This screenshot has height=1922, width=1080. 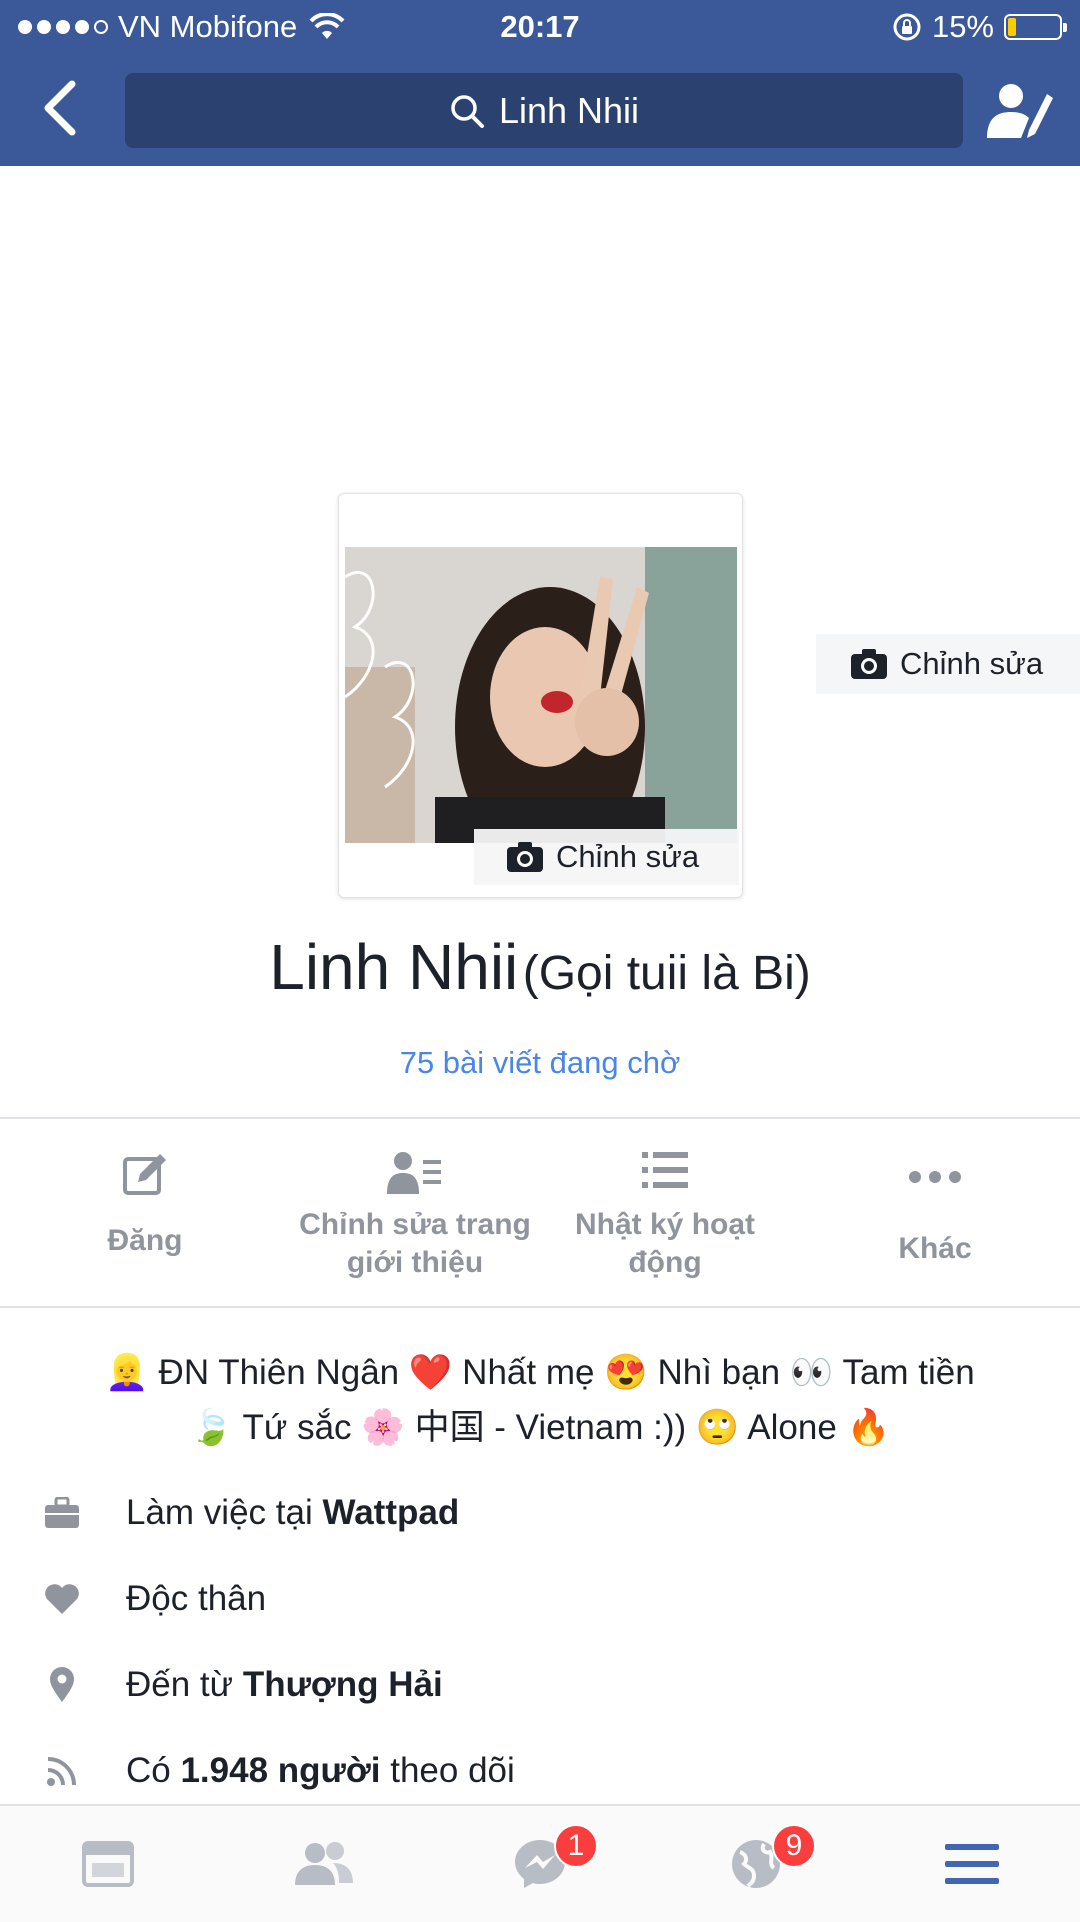 I want to click on rss-feed-icon, so click(x=61, y=1771).